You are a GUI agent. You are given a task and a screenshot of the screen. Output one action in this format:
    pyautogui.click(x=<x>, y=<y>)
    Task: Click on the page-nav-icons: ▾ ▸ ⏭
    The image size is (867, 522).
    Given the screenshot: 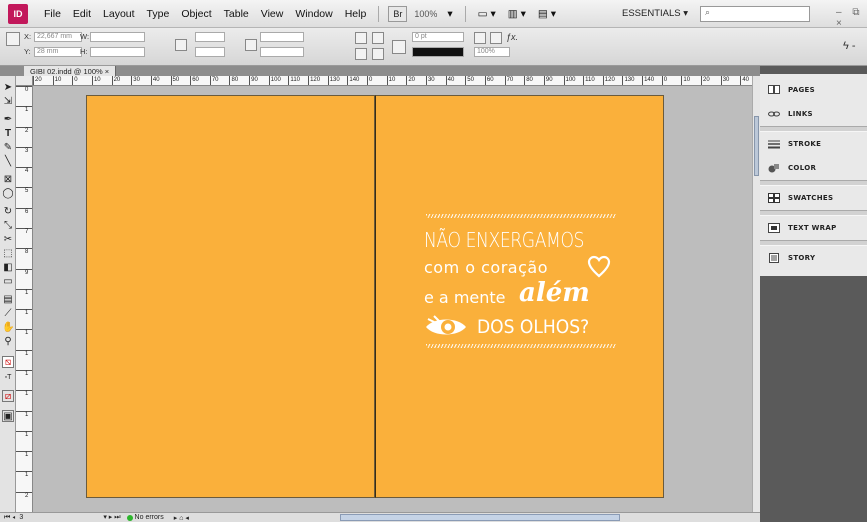 What is the action you would take?
    pyautogui.click(x=111, y=517)
    